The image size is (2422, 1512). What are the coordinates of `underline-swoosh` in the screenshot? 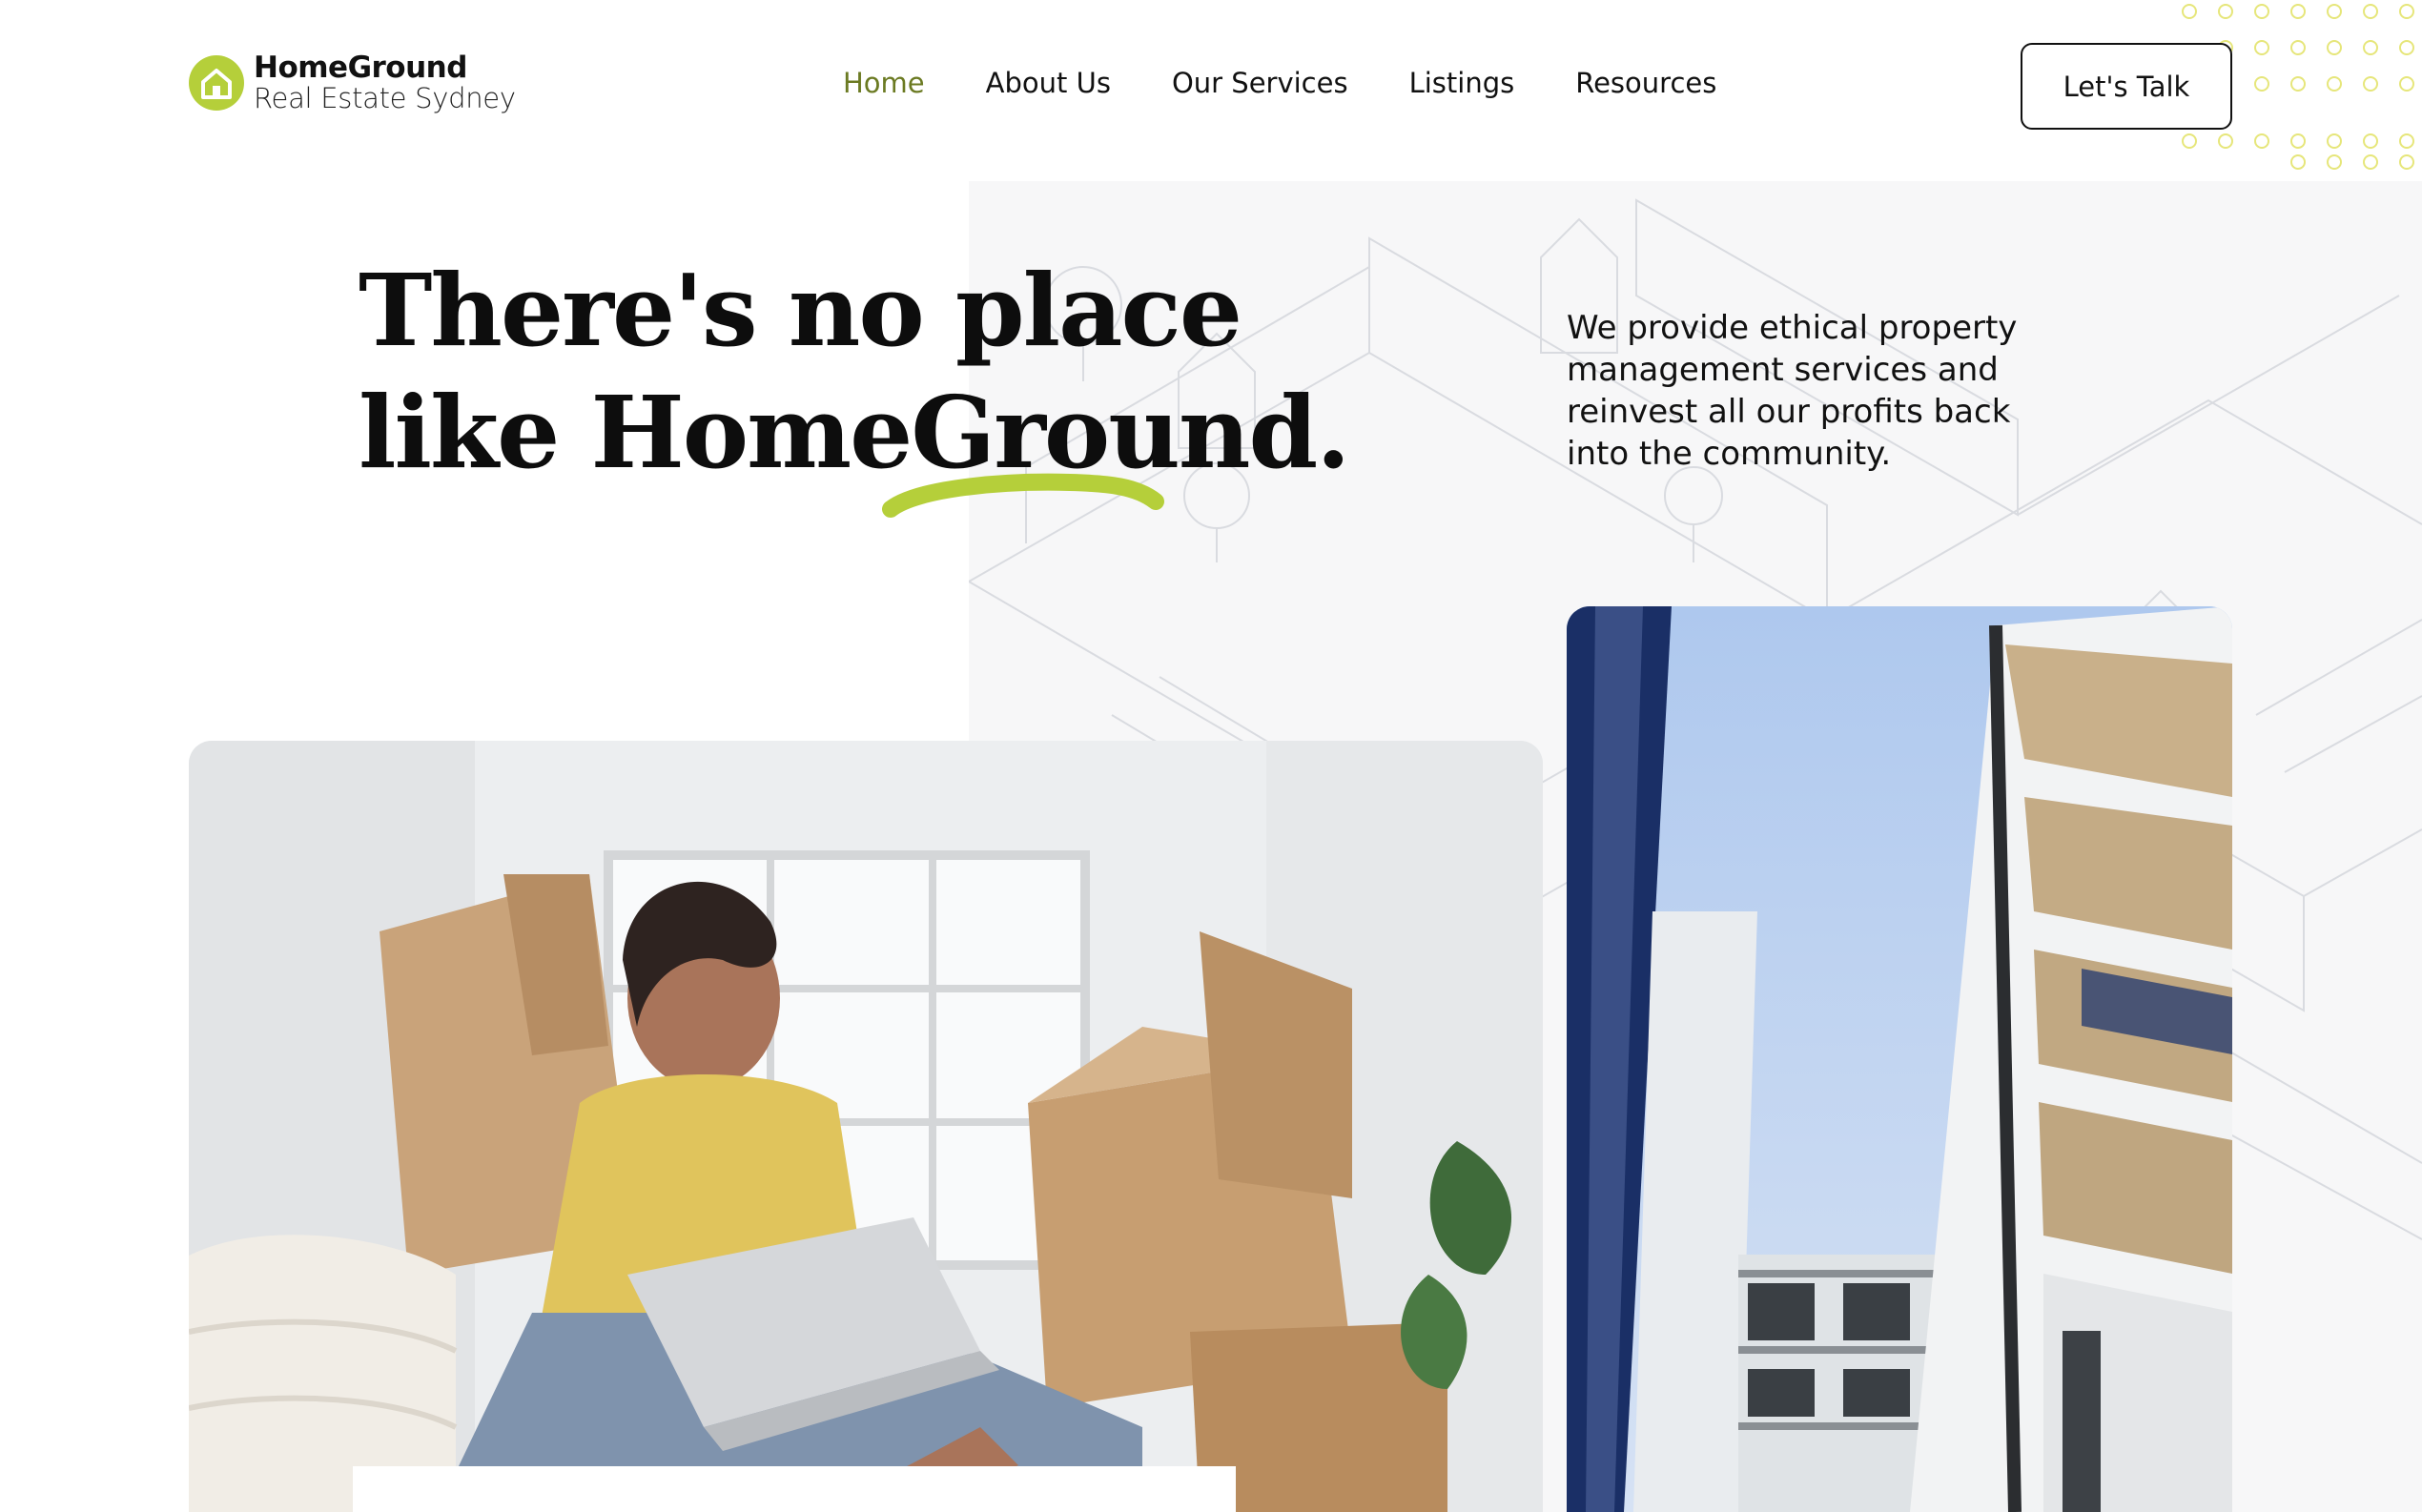 It's located at (1023, 495).